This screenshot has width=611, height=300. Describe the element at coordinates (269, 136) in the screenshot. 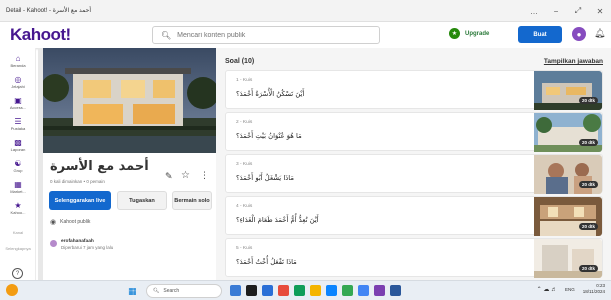

I see `question-text: مَا هُوَ عُنْوَانُ بَيْتِ أَحْمَدَ؟` at that location.